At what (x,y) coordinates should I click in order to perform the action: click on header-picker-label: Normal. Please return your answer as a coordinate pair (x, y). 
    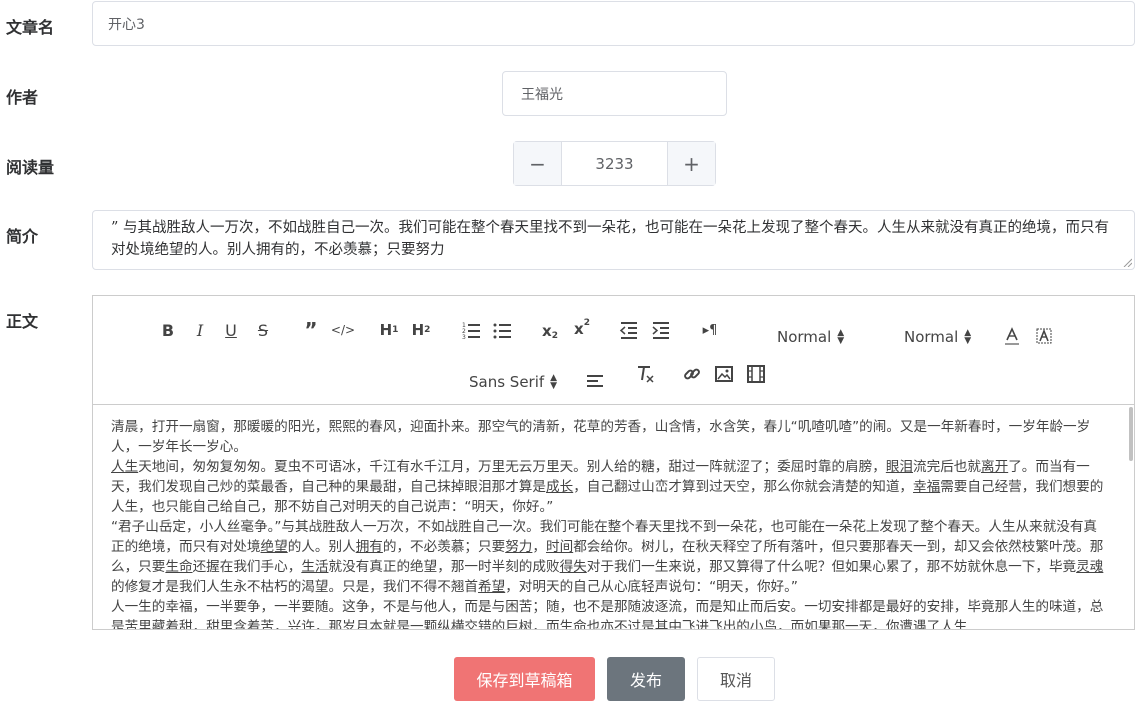
    Looking at the image, I should click on (804, 337).